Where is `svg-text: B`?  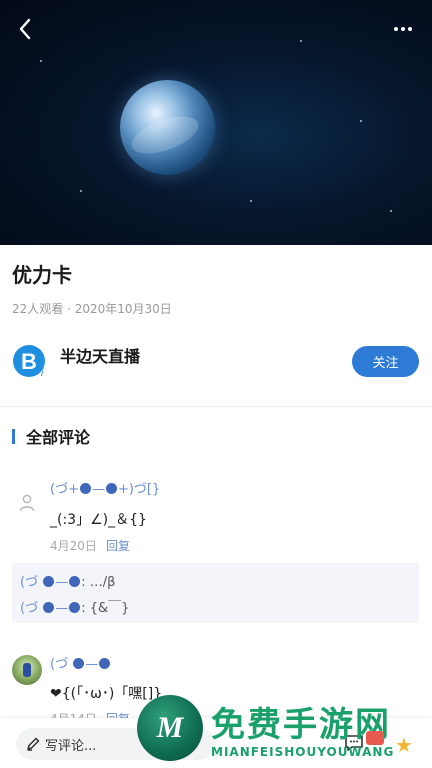 svg-text: B is located at coordinates (29, 361).